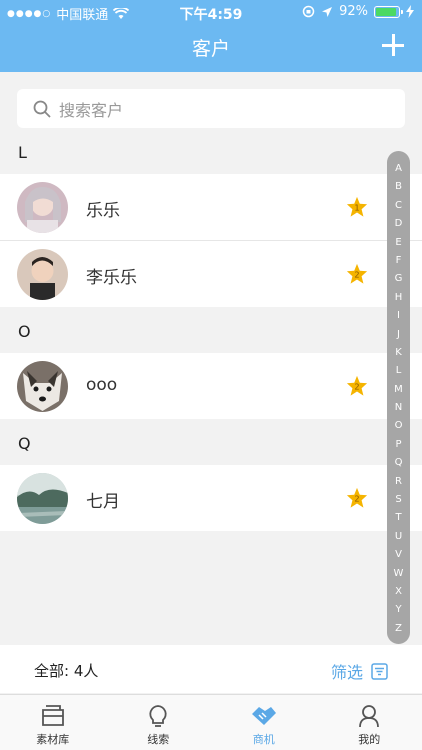  Describe the element at coordinates (263, 739) in the screenshot. I see `tab-label: 商机` at that location.